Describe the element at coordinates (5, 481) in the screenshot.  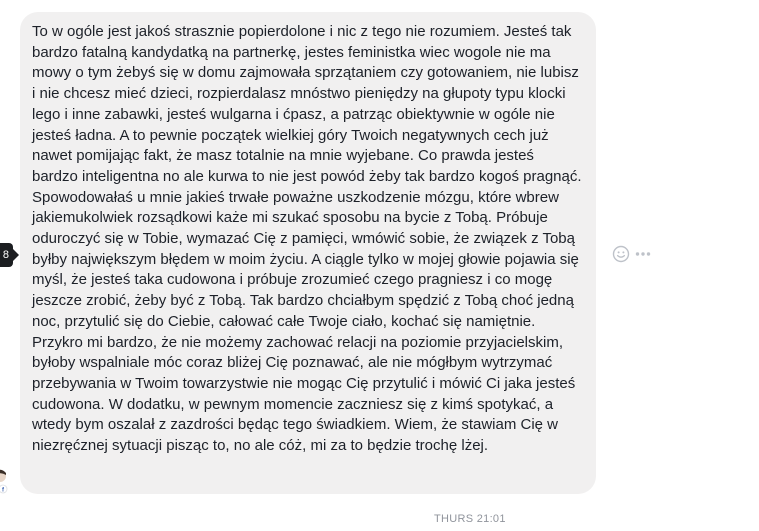
I see `avatar: f` at that location.